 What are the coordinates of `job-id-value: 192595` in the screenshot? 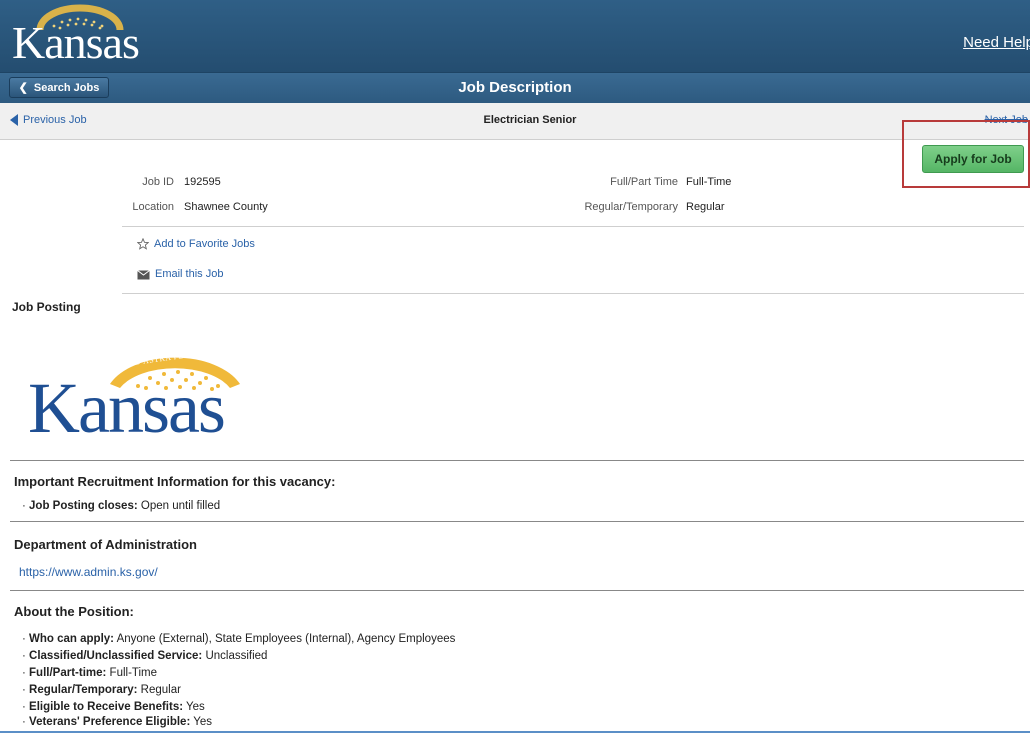 It's located at (202, 182).